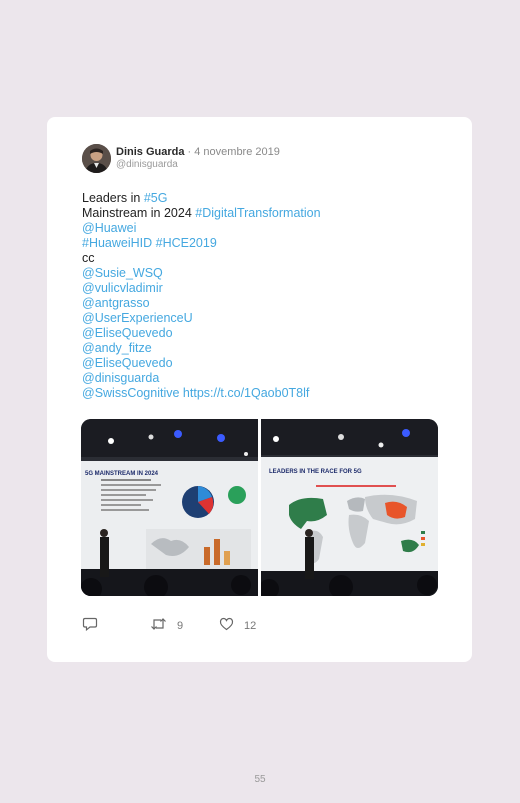  Describe the element at coordinates (226, 625) in the screenshot. I see `heart-icon` at that location.